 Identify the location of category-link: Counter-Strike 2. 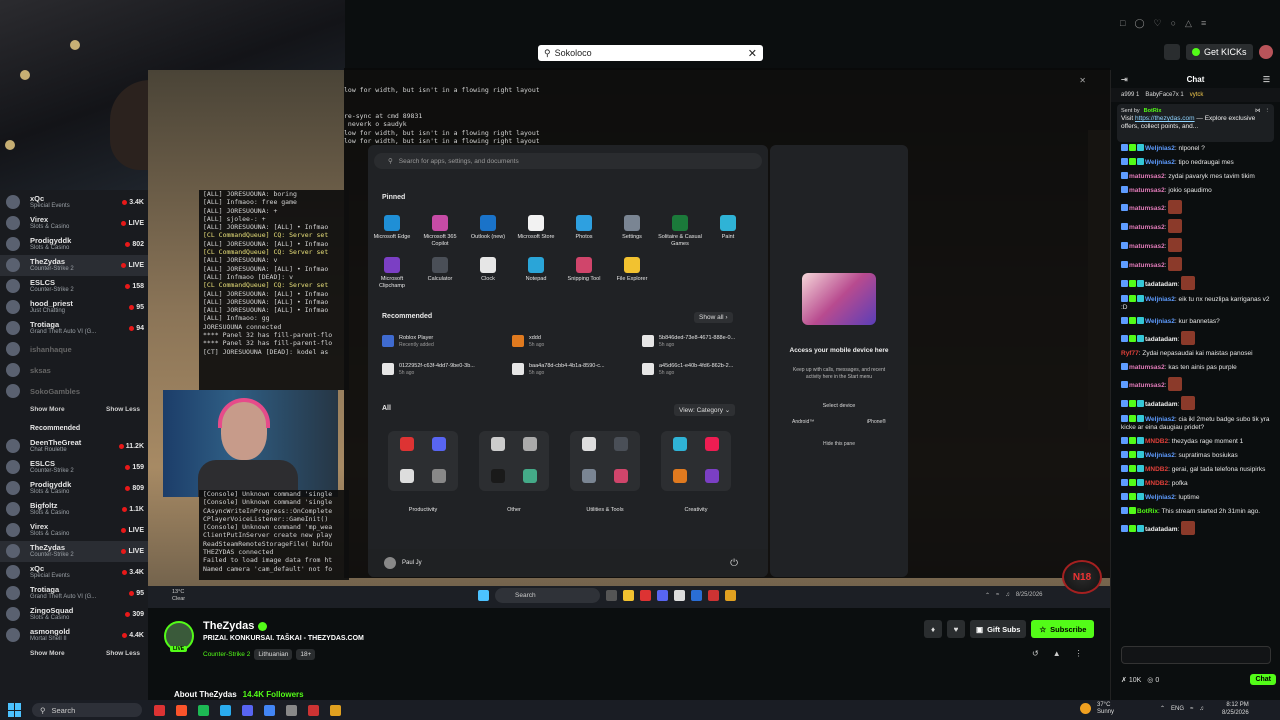
(226, 654).